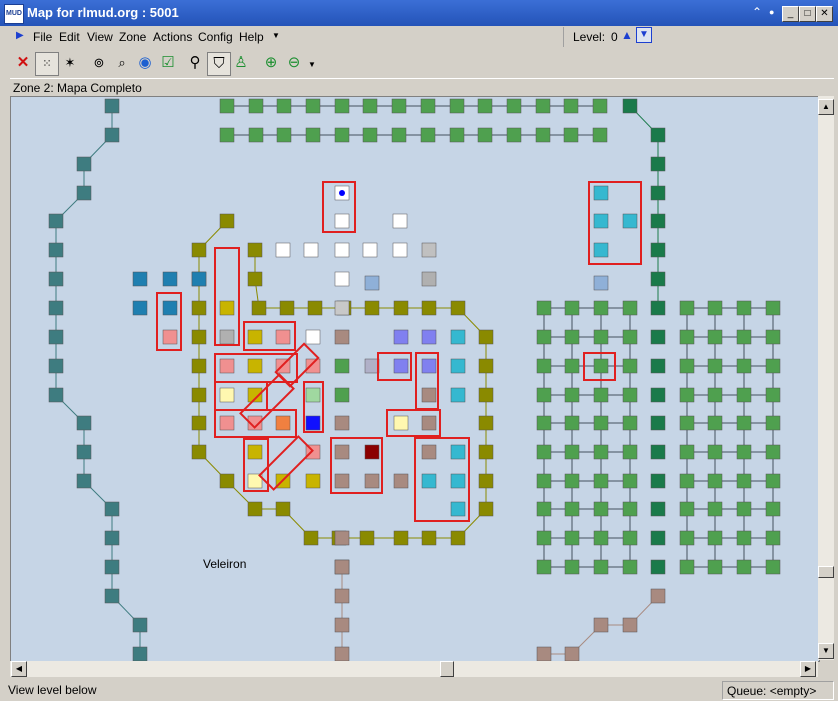 The image size is (838, 701). Describe the element at coordinates (294, 63) in the screenshot. I see `zoom-out-icon: ⊖` at that location.